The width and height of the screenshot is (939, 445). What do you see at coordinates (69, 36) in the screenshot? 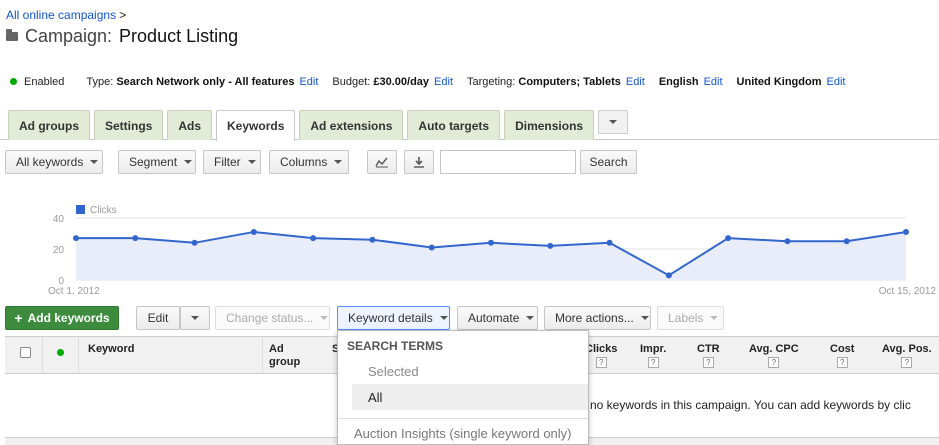
I see `page-title-prefix: Campaign:` at bounding box center [69, 36].